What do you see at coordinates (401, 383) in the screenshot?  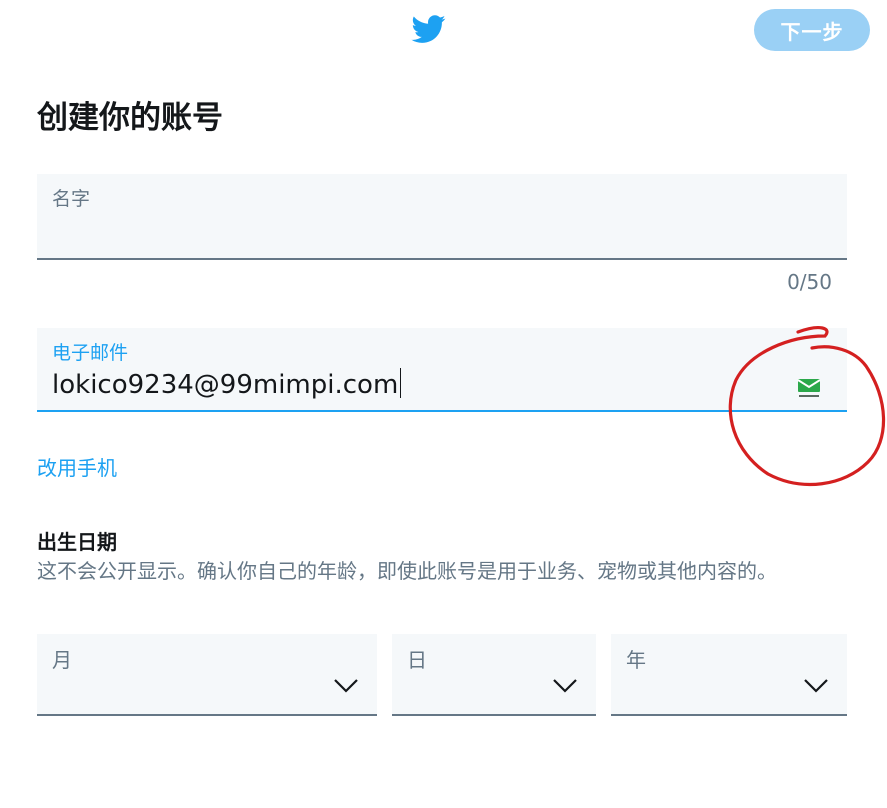 I see `text-caret` at bounding box center [401, 383].